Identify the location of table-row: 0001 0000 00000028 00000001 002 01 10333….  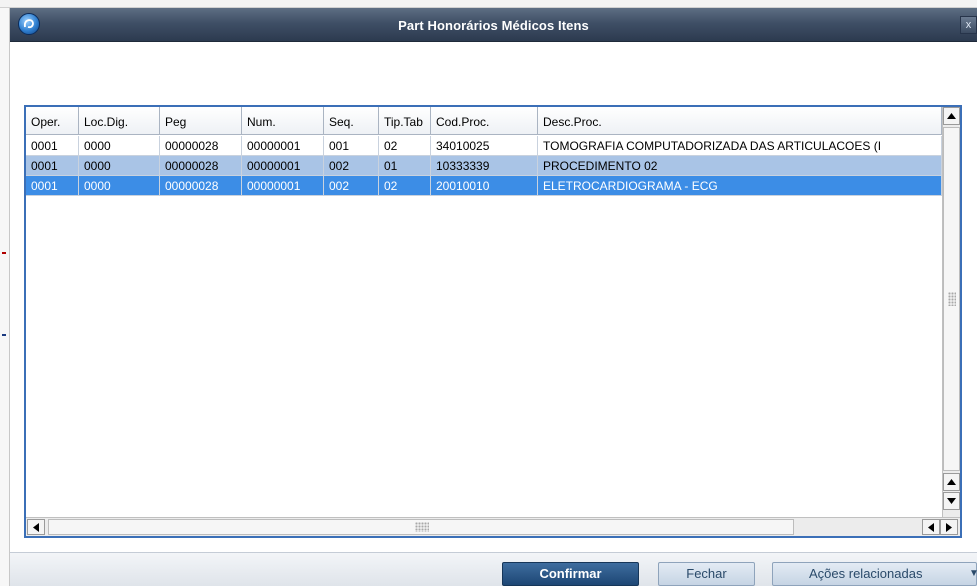
(484, 166).